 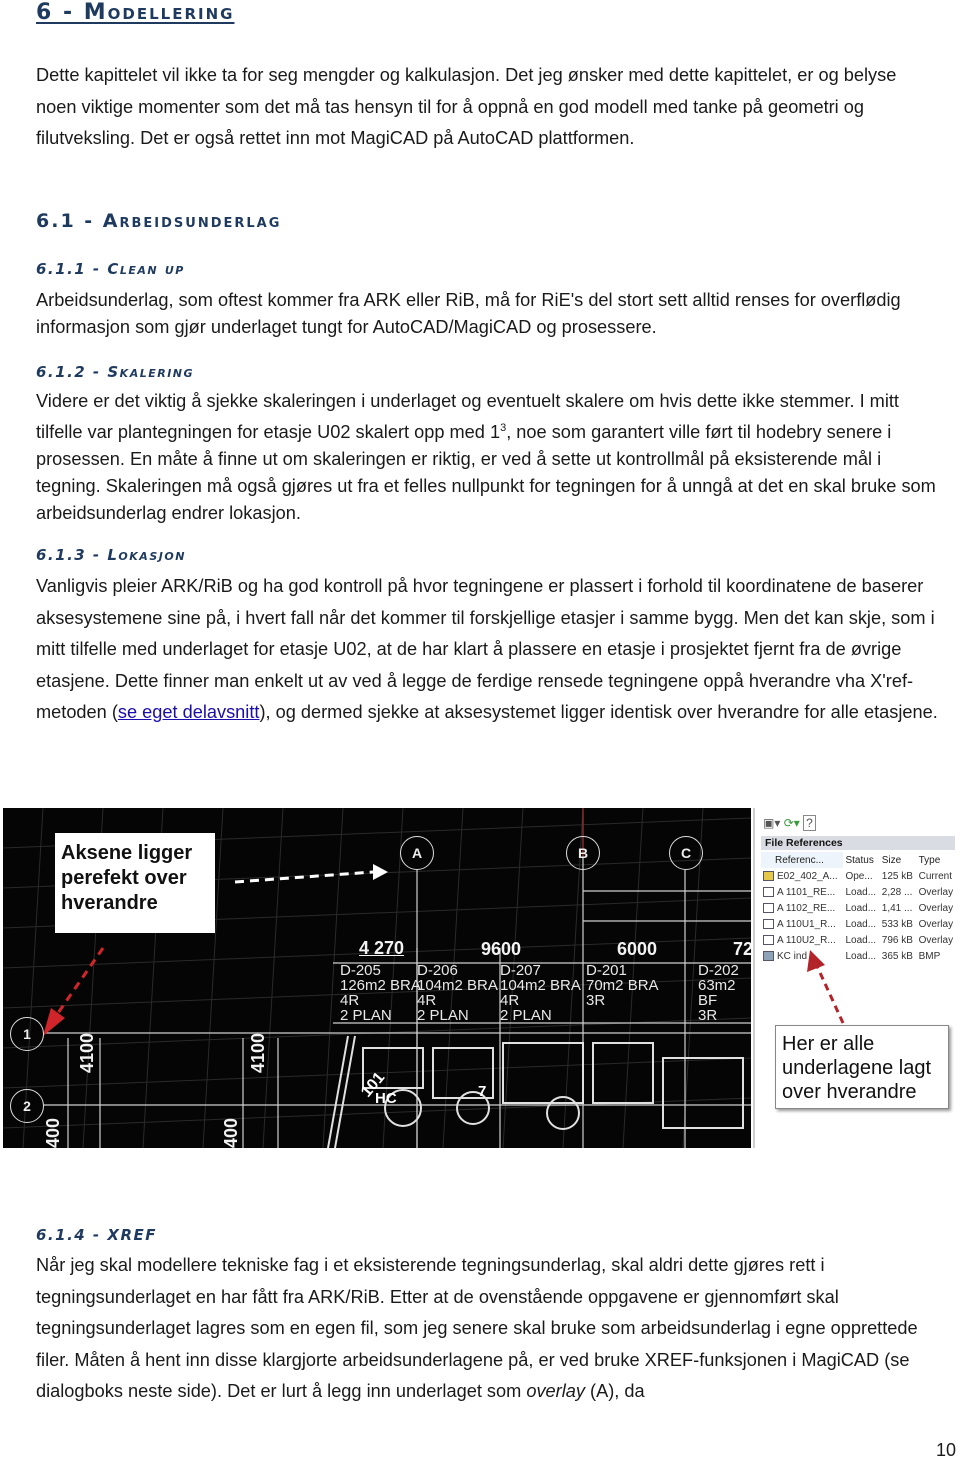 I want to click on room-id: D-205, so click(x=360, y=970).